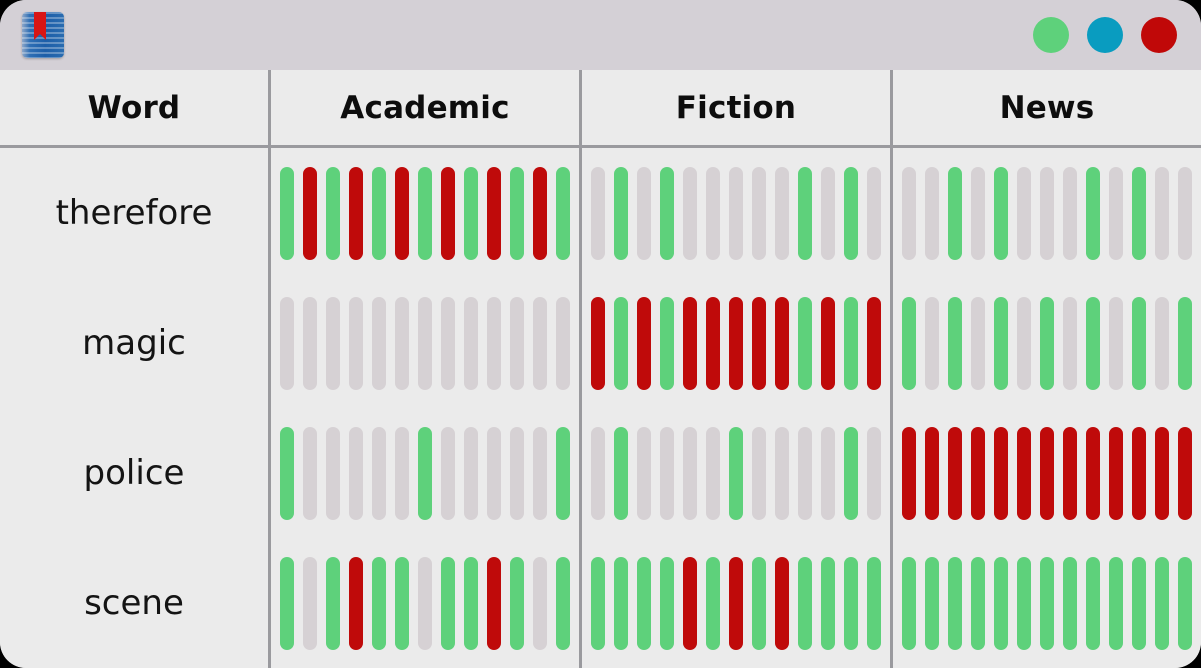 The width and height of the screenshot is (1201, 668). What do you see at coordinates (1105, 35) in the screenshot?
I see `window-button-blue` at bounding box center [1105, 35].